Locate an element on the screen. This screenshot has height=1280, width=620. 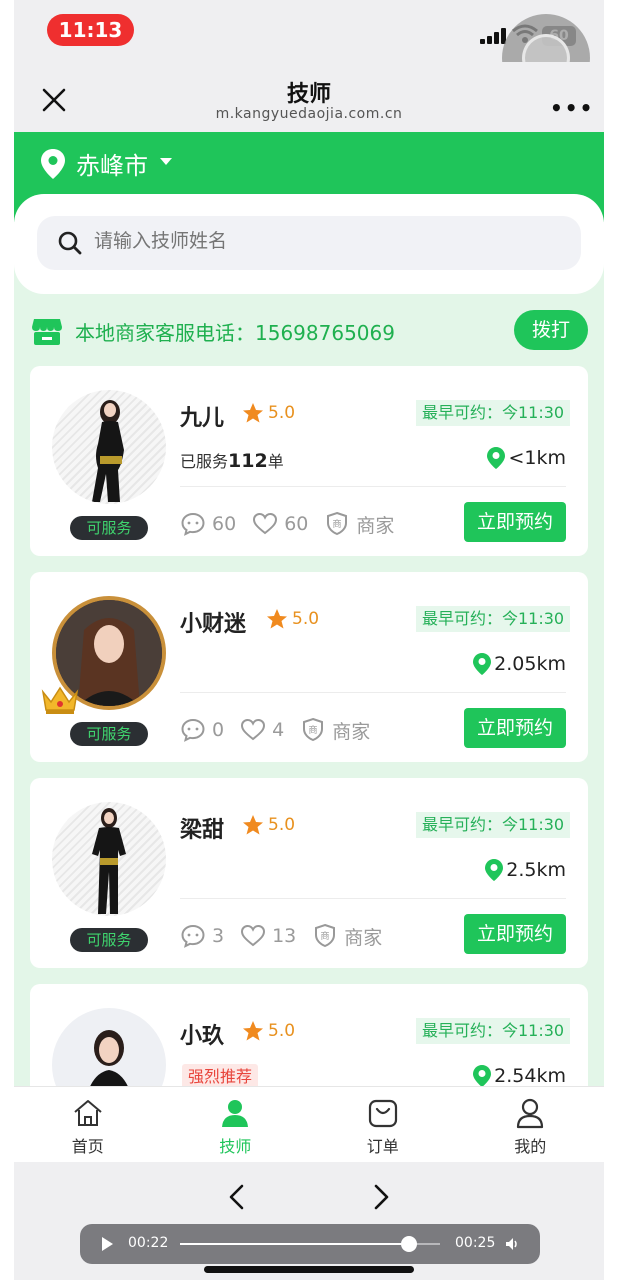
comments-stat: 60 is located at coordinates (208, 524).